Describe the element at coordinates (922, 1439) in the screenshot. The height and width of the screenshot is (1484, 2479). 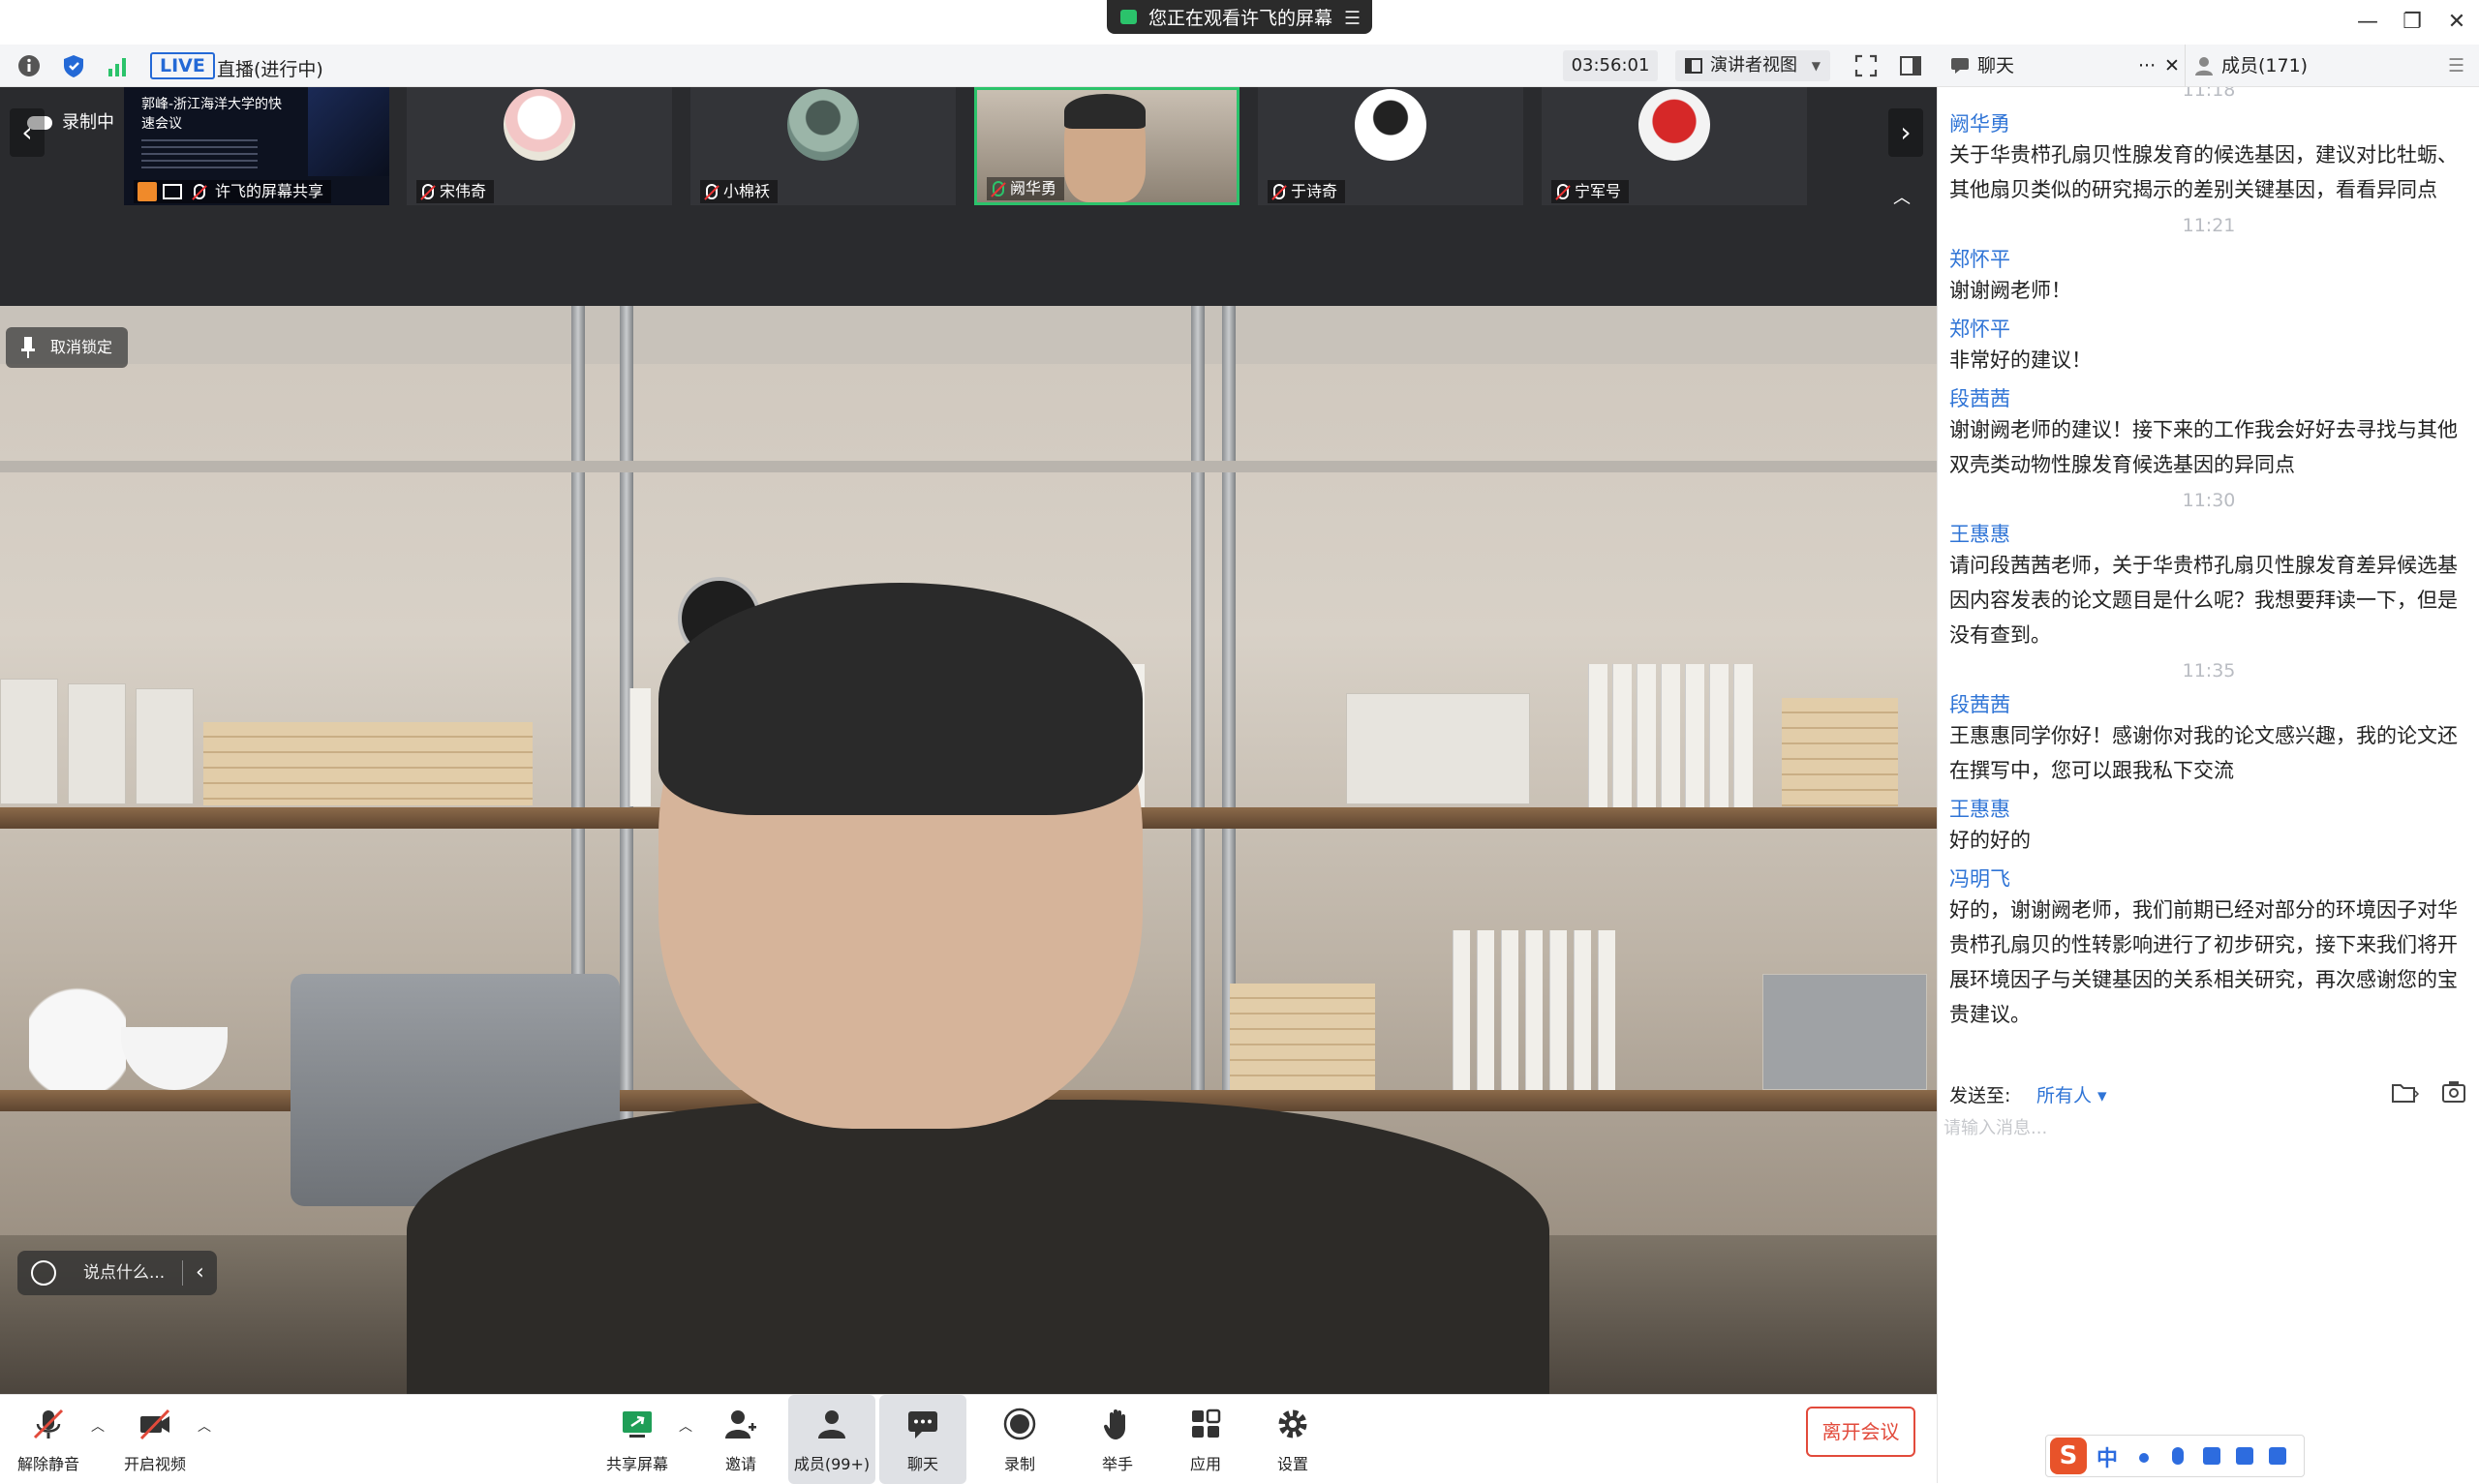
I see `chat-button: 聊天` at that location.